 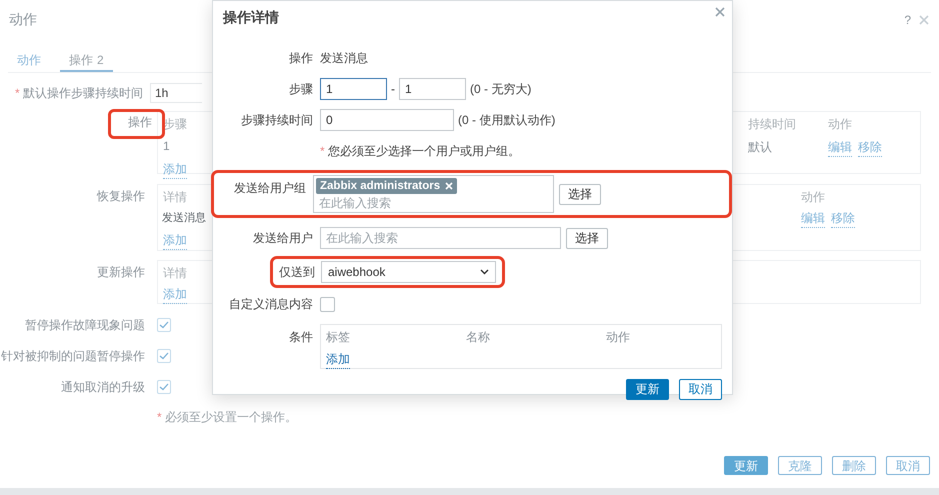 I want to click on help-link: ?, so click(x=907, y=20).